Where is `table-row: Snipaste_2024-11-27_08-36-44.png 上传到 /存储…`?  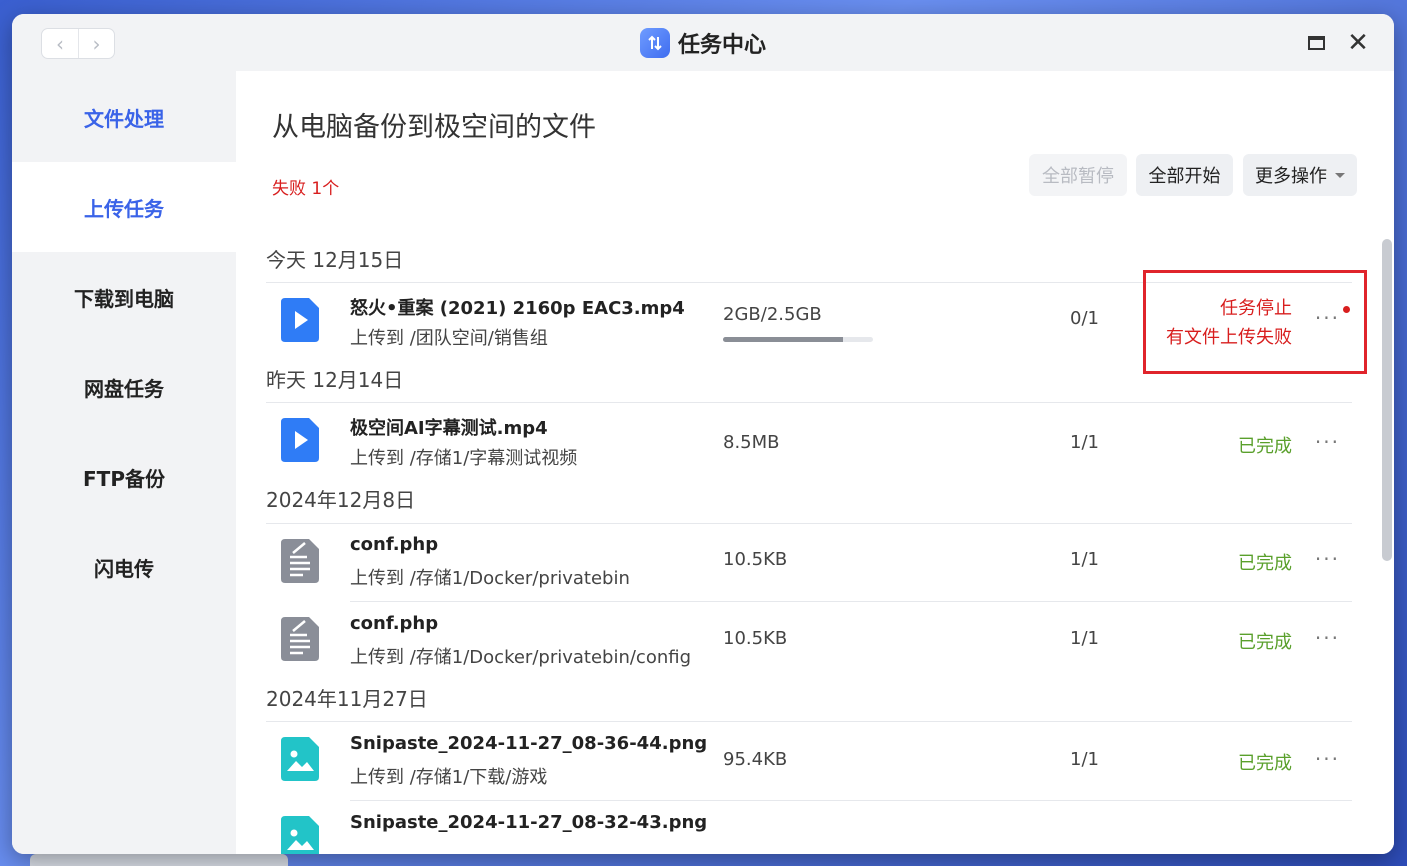
table-row: Snipaste_2024-11-27_08-36-44.png 上传到 /存储… is located at coordinates (809, 760).